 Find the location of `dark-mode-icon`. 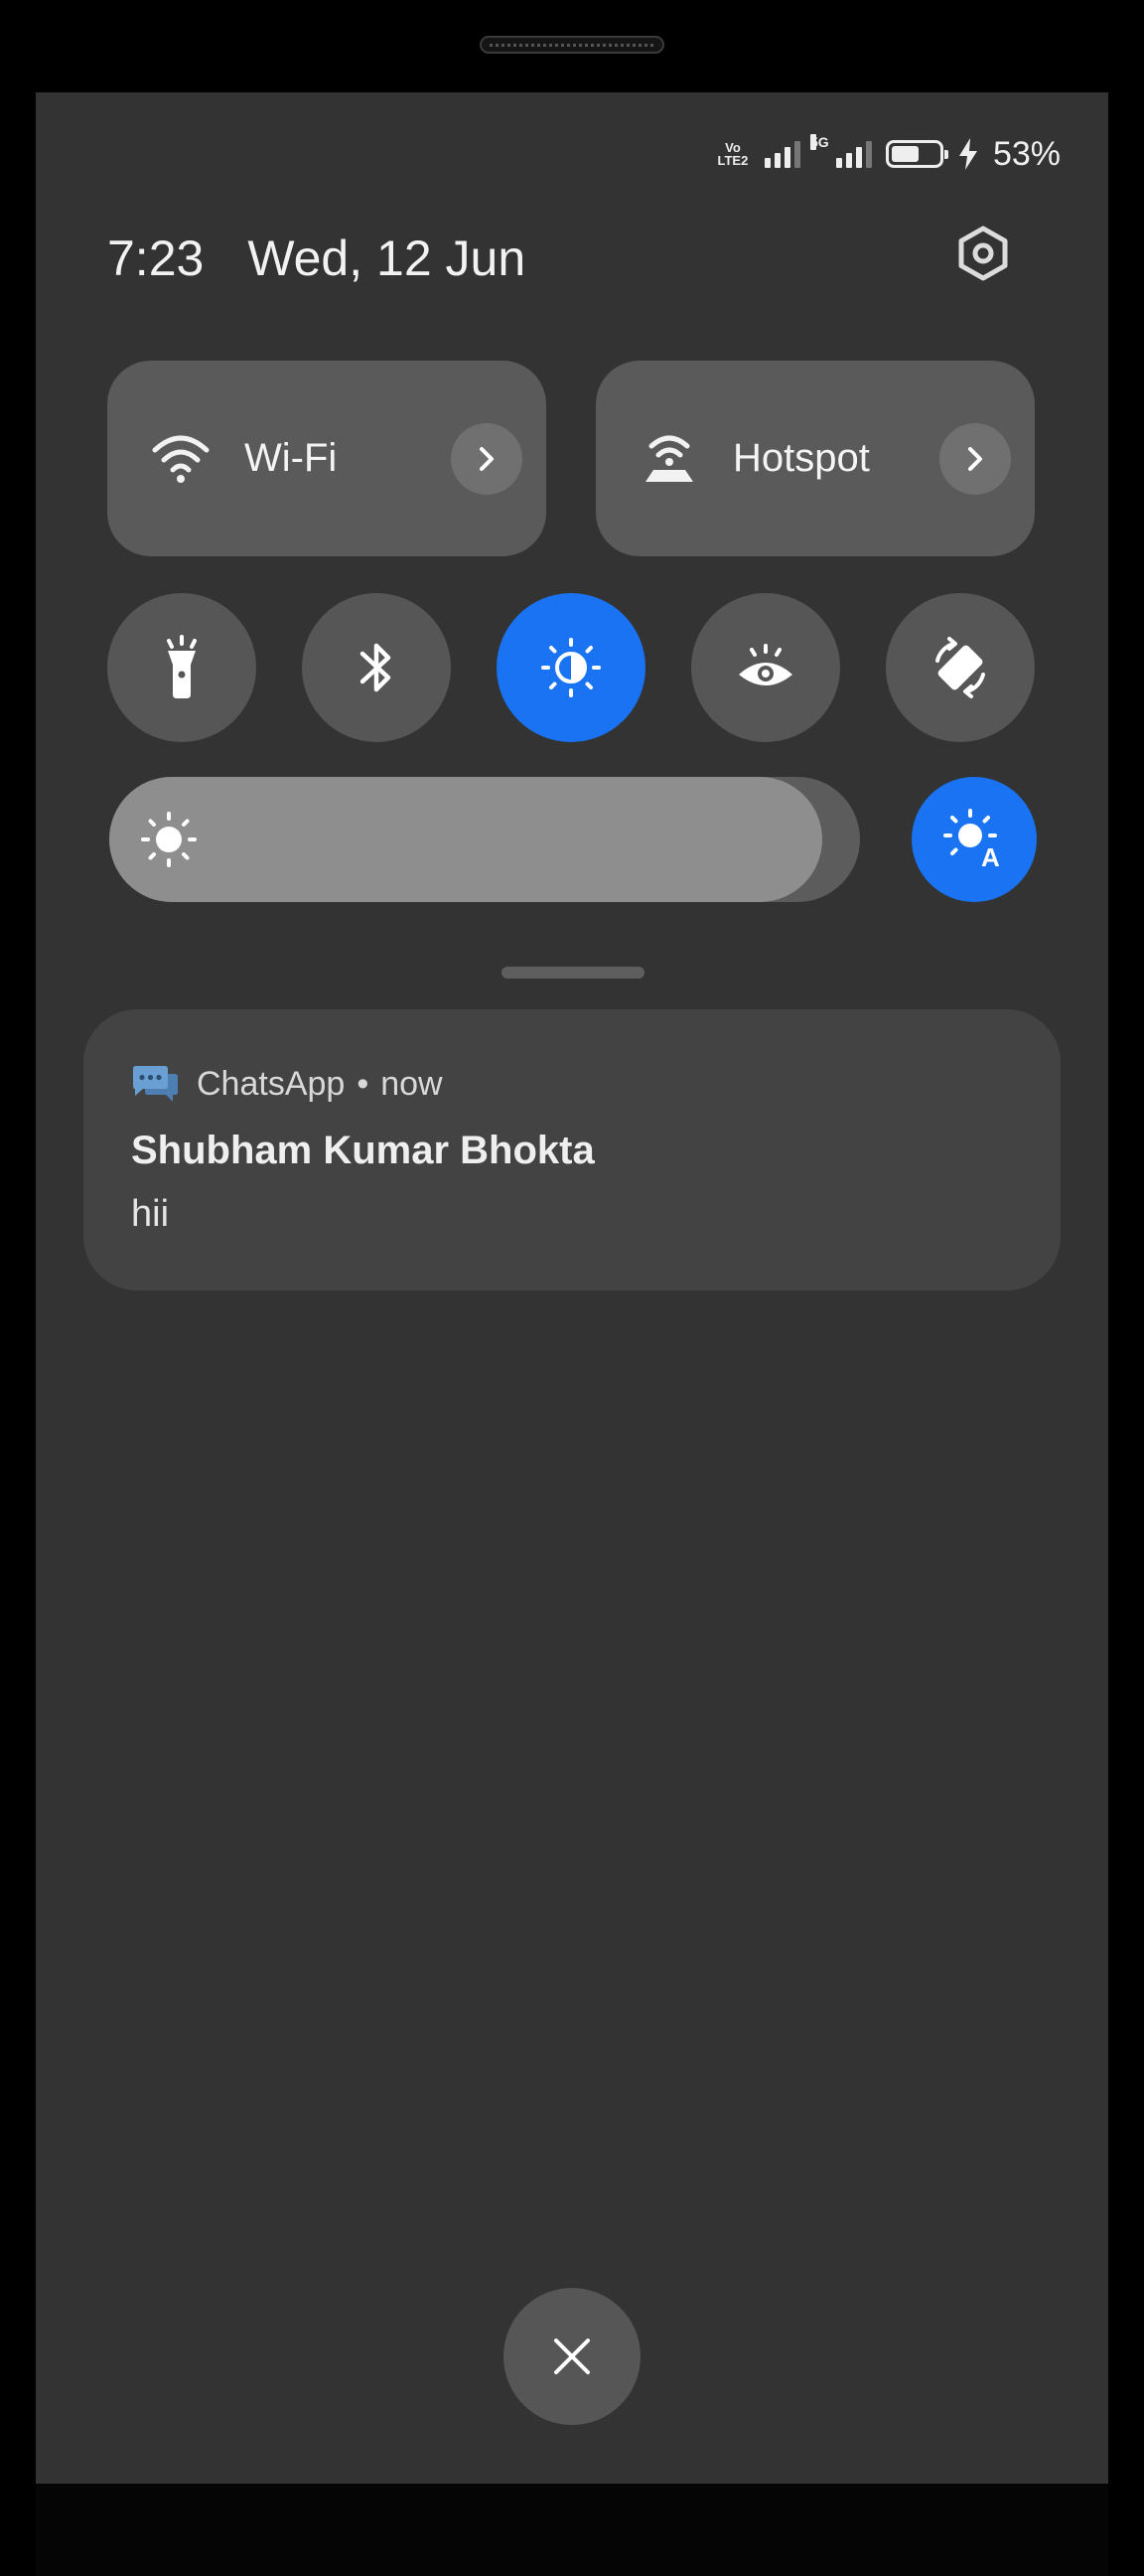

dark-mode-icon is located at coordinates (571, 667).